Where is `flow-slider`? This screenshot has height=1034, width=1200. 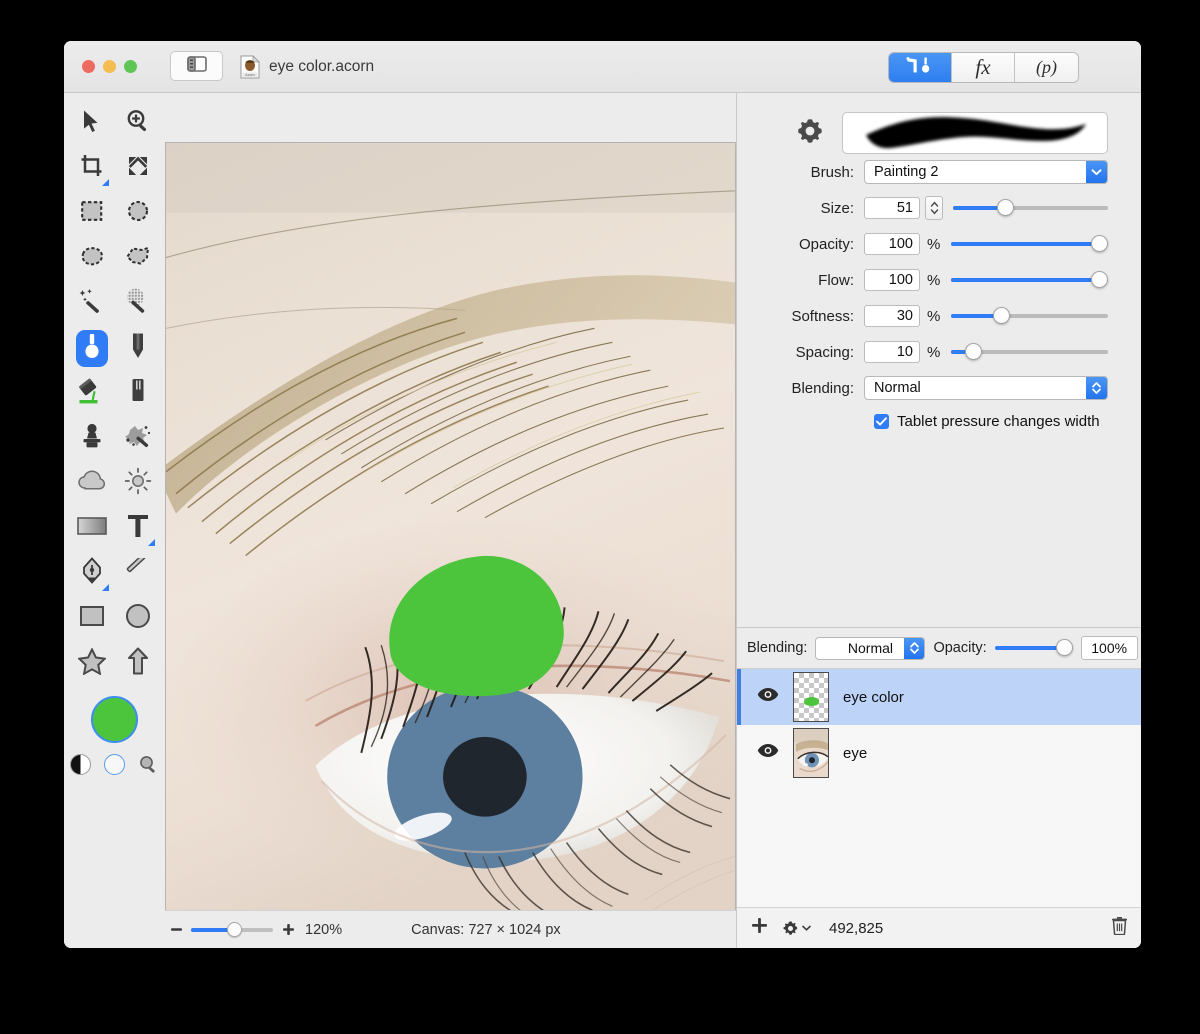 flow-slider is located at coordinates (1029, 279).